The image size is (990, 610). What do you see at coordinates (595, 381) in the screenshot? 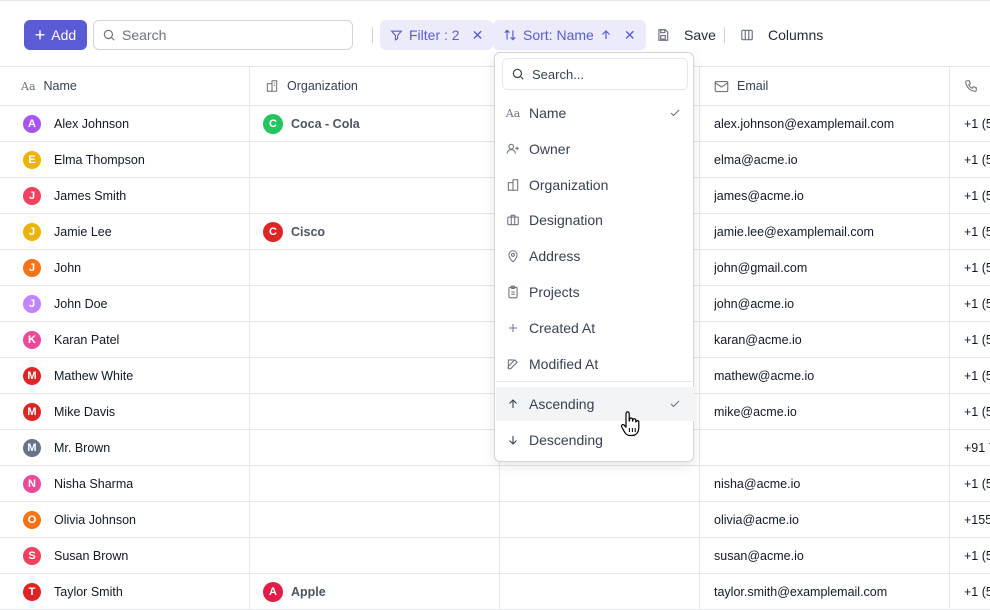
I see `menu-divider` at bounding box center [595, 381].